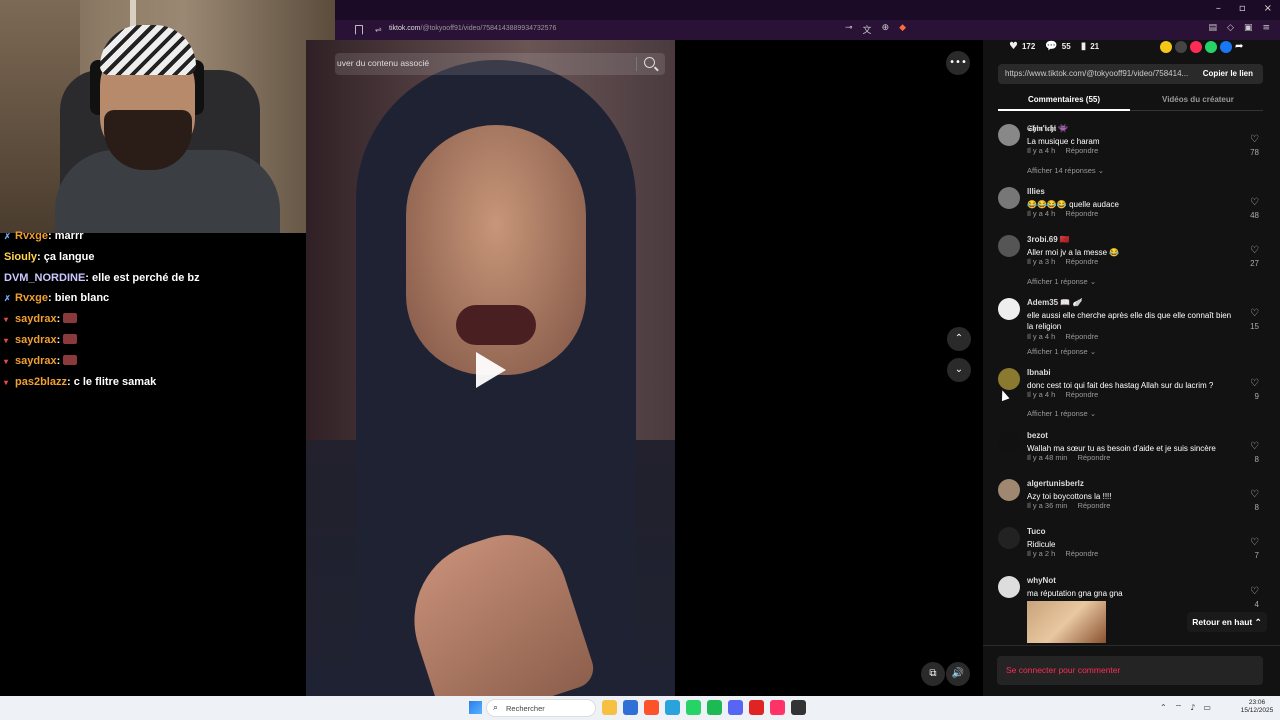 The width and height of the screenshot is (1280, 720). Describe the element at coordinates (1013, 46) in the screenshot. I see `like-icon: ♥` at that location.